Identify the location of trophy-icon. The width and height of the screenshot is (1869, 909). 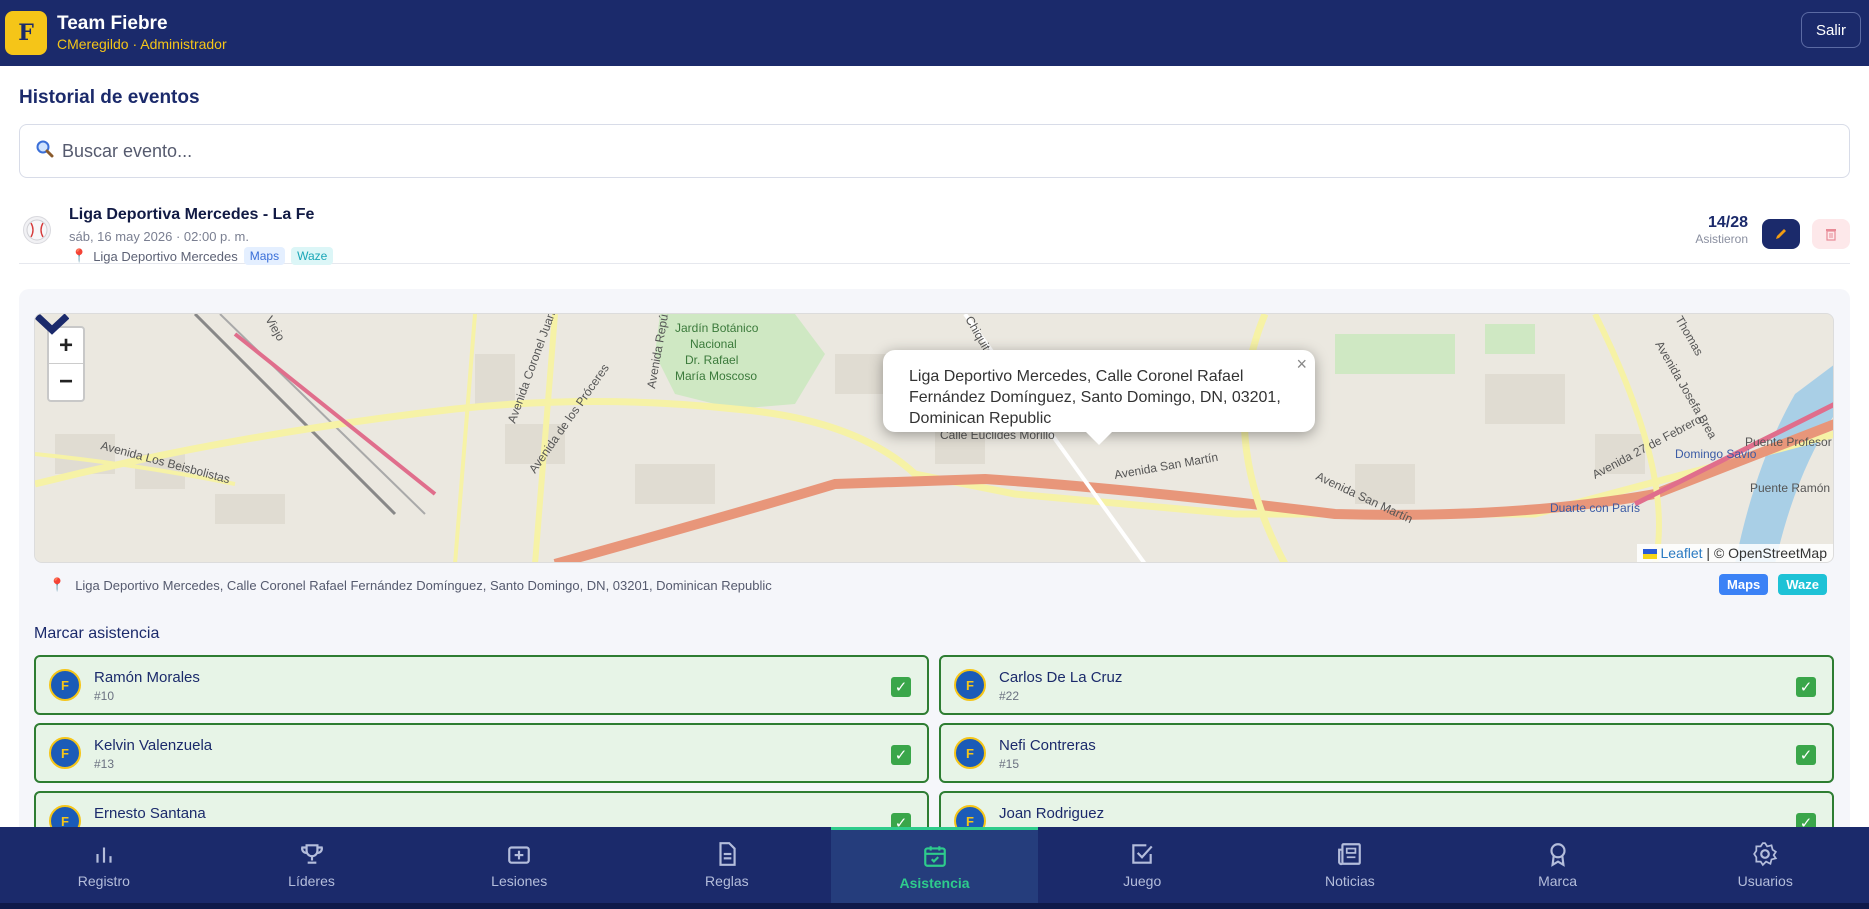
(311, 854).